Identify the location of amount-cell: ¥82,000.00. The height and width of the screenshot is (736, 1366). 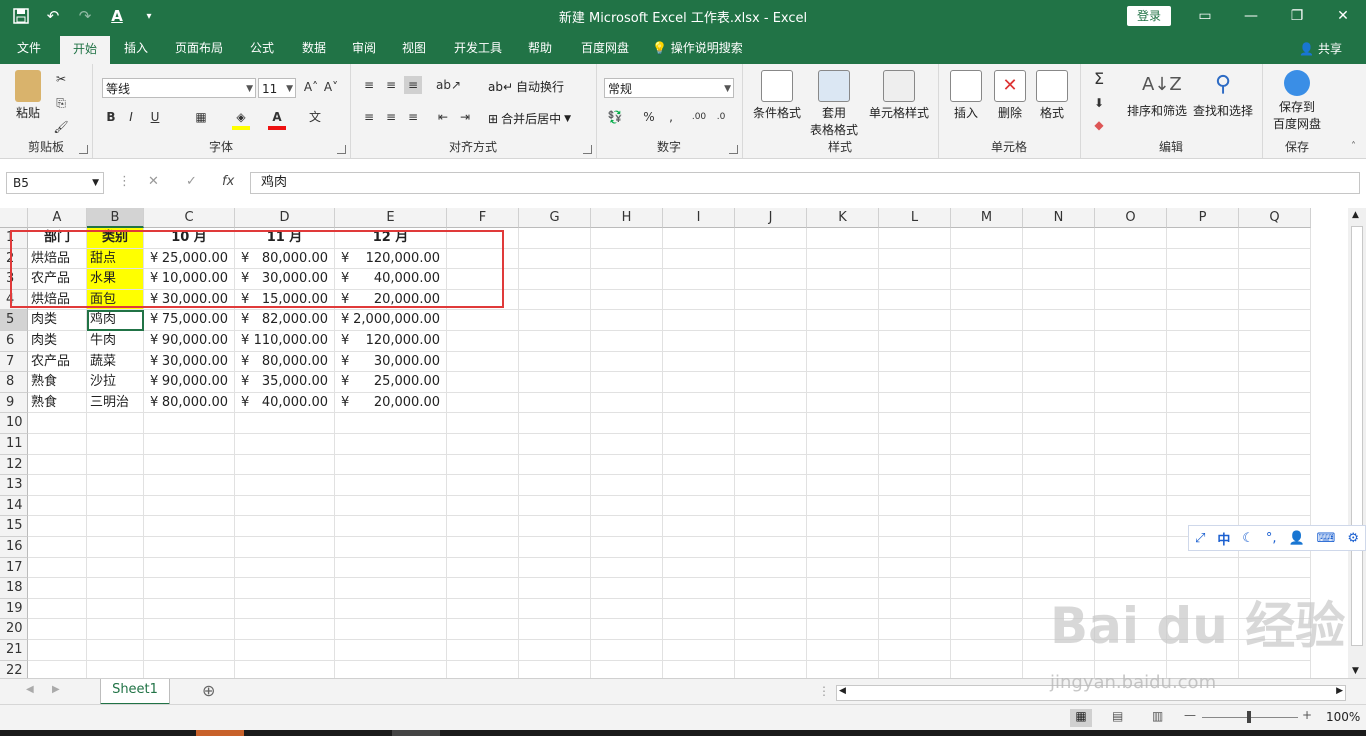
(285, 320).